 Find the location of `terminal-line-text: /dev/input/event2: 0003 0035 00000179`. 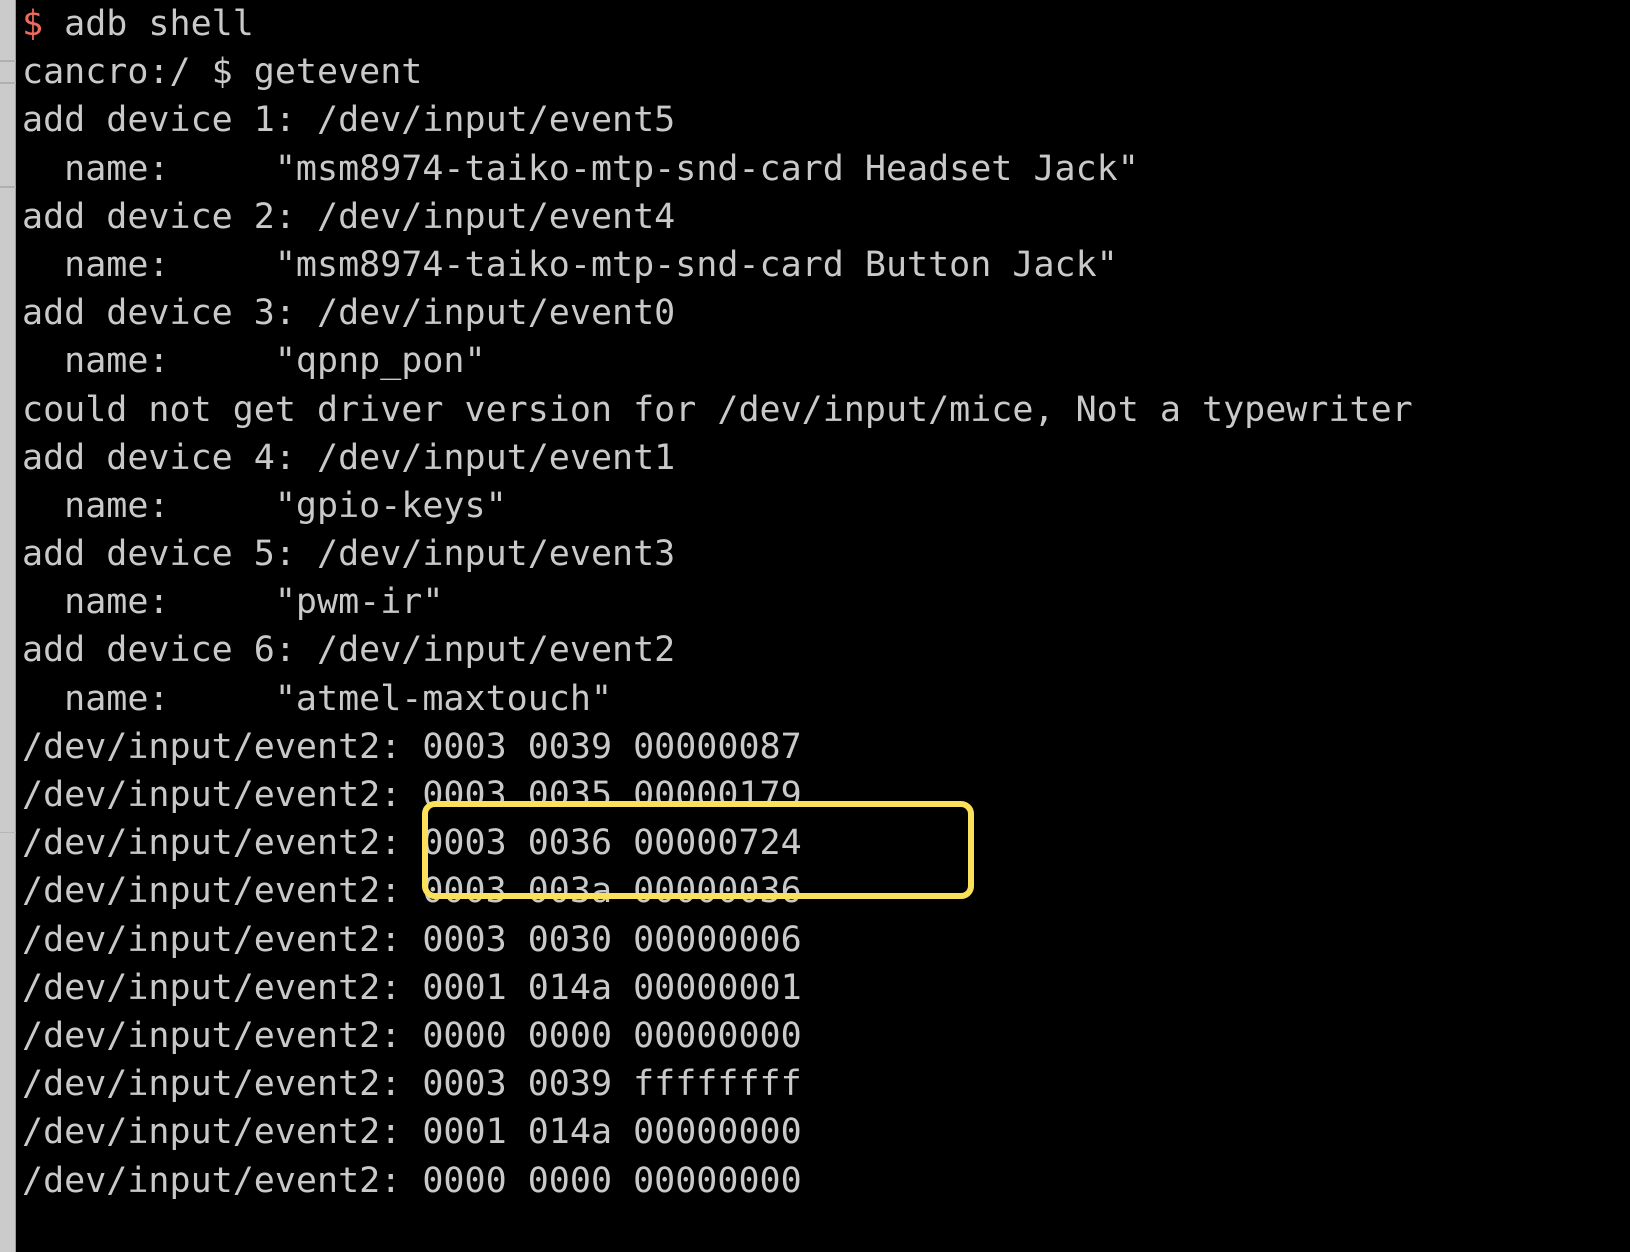

terminal-line-text: /dev/input/event2: 0003 0035 00000179 is located at coordinates (412, 795).